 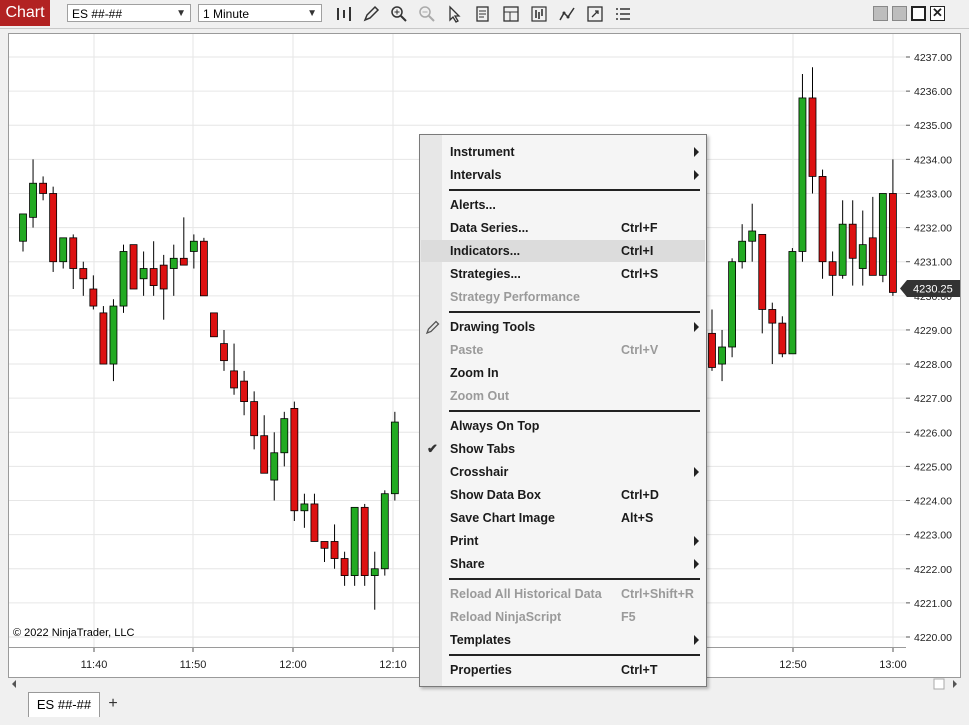 I want to click on maximize-button, so click(x=918, y=13).